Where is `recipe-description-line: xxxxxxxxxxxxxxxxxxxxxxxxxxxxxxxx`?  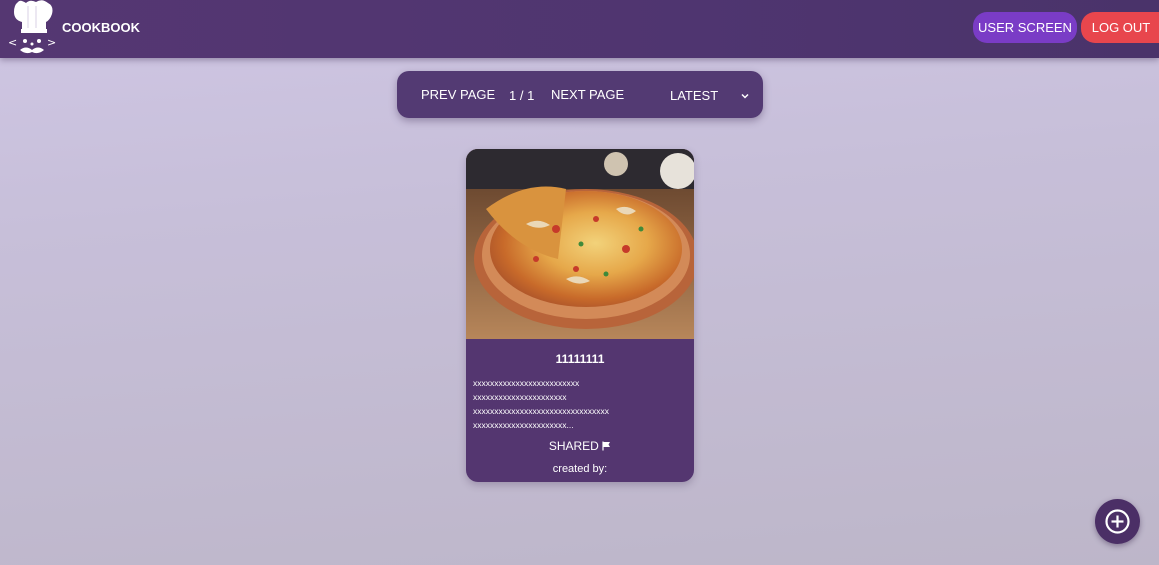
recipe-description-line: xxxxxxxxxxxxxxxxxxxxxxxxxxxxxxxx is located at coordinates (541, 411).